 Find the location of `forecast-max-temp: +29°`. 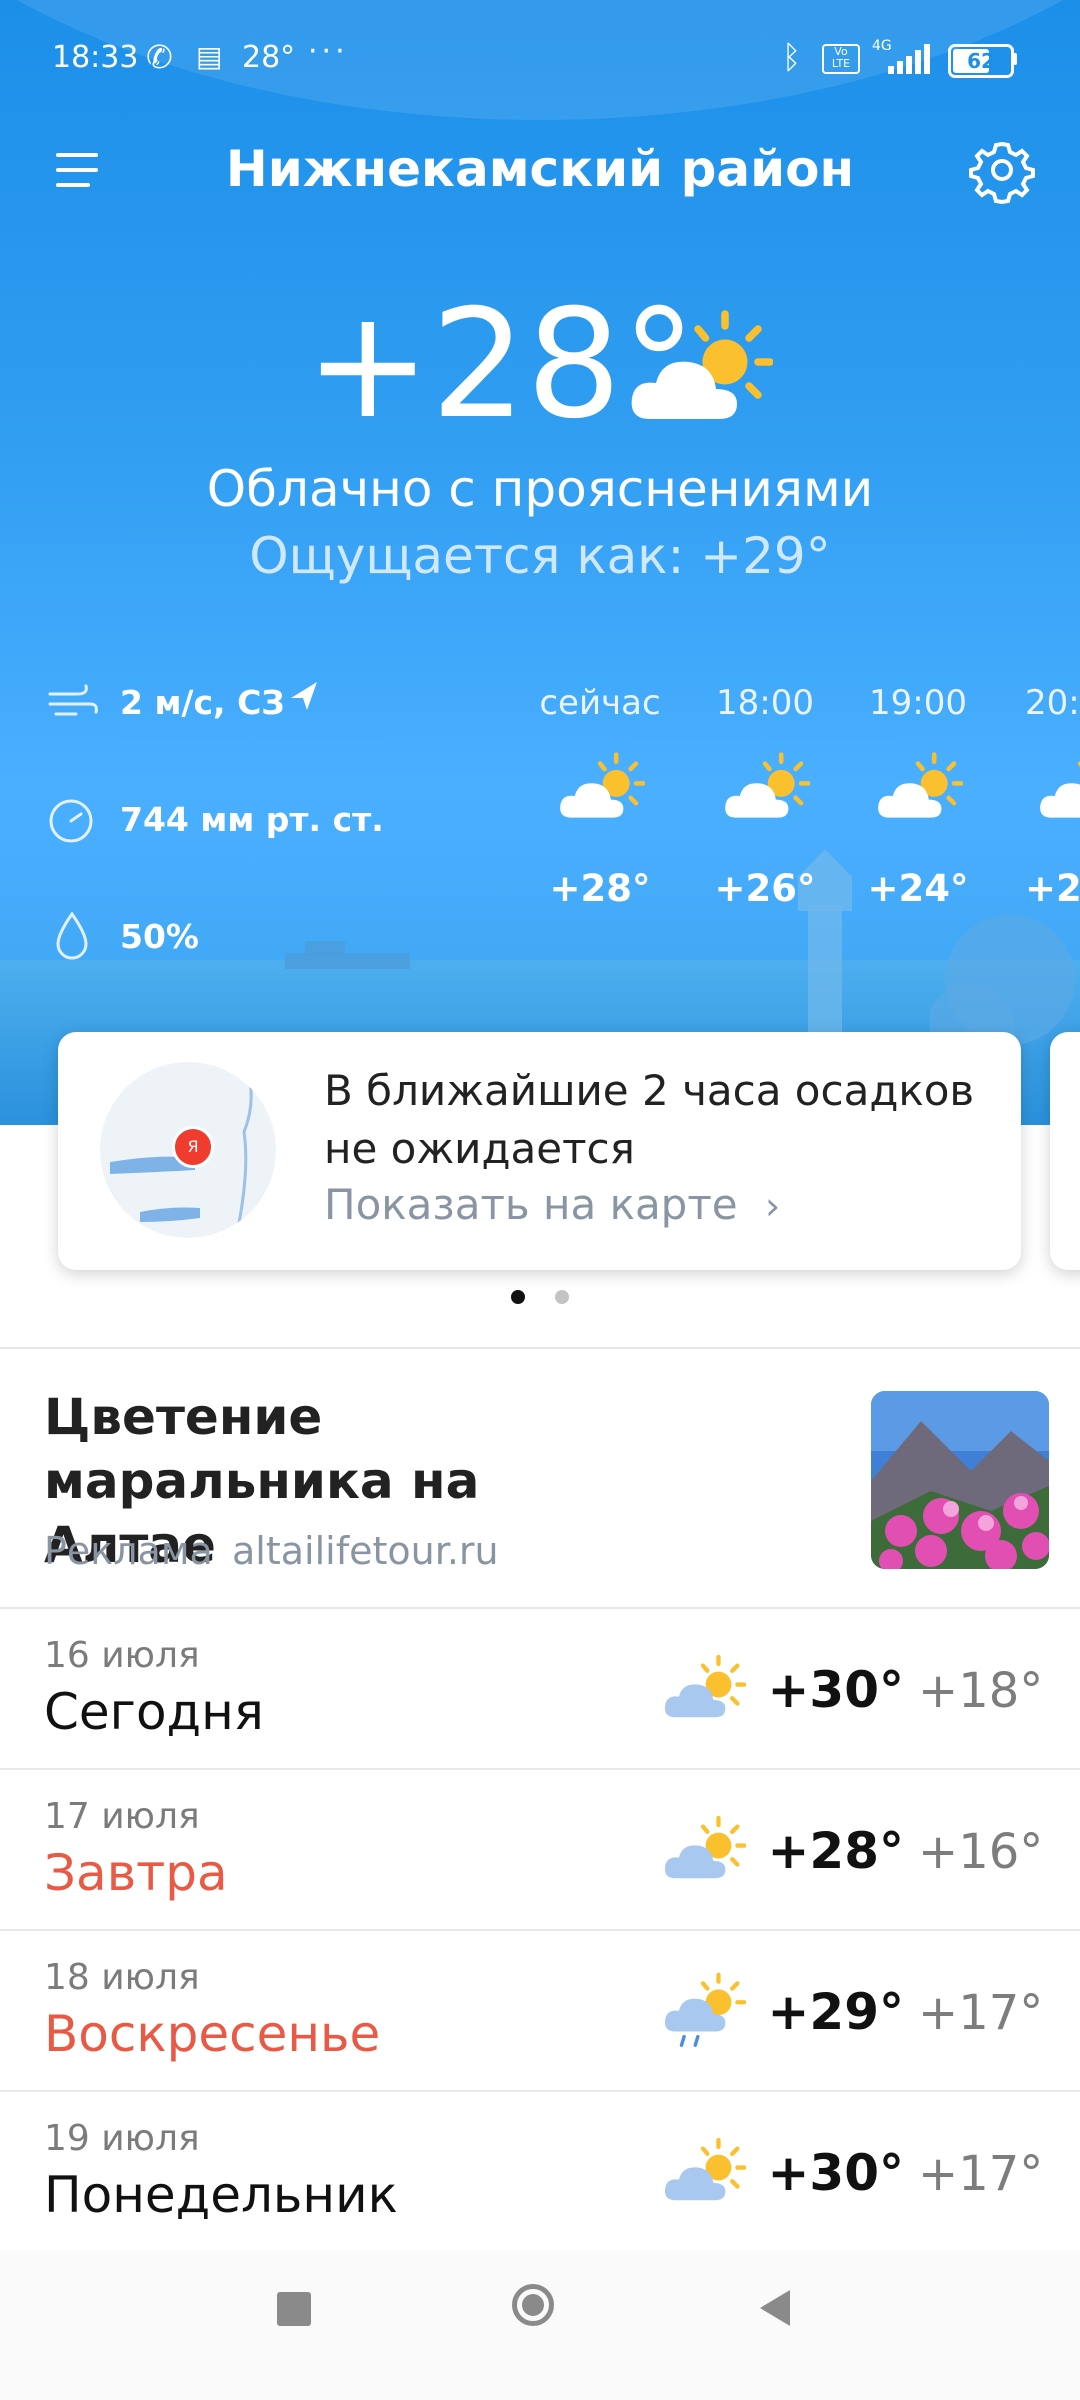

forecast-max-temp: +29° is located at coordinates (835, 2012).